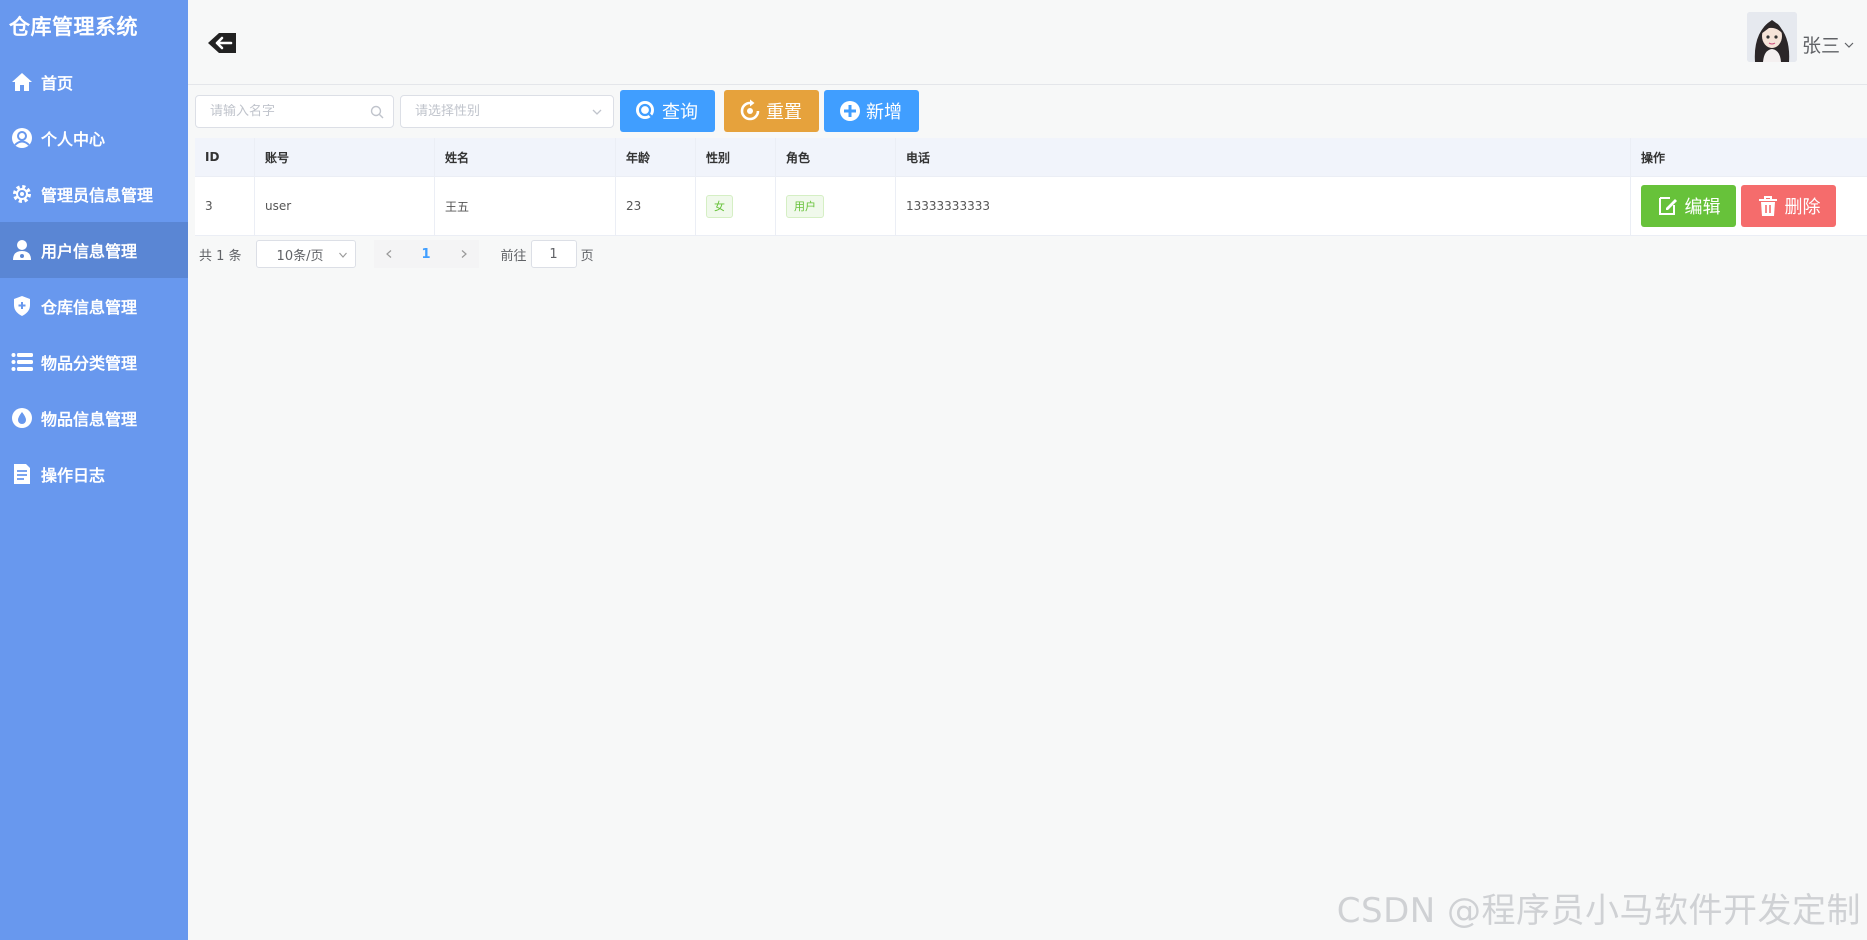 The image size is (1867, 940). I want to click on sidebar-item-label: 操作日志, so click(73, 475).